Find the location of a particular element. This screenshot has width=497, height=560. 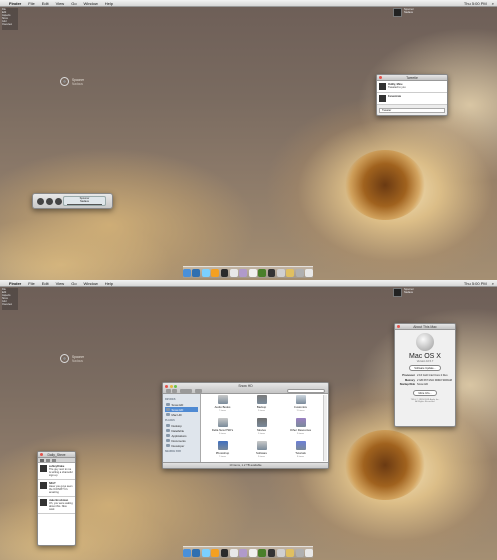

previous-button is located at coordinates (40, 201).